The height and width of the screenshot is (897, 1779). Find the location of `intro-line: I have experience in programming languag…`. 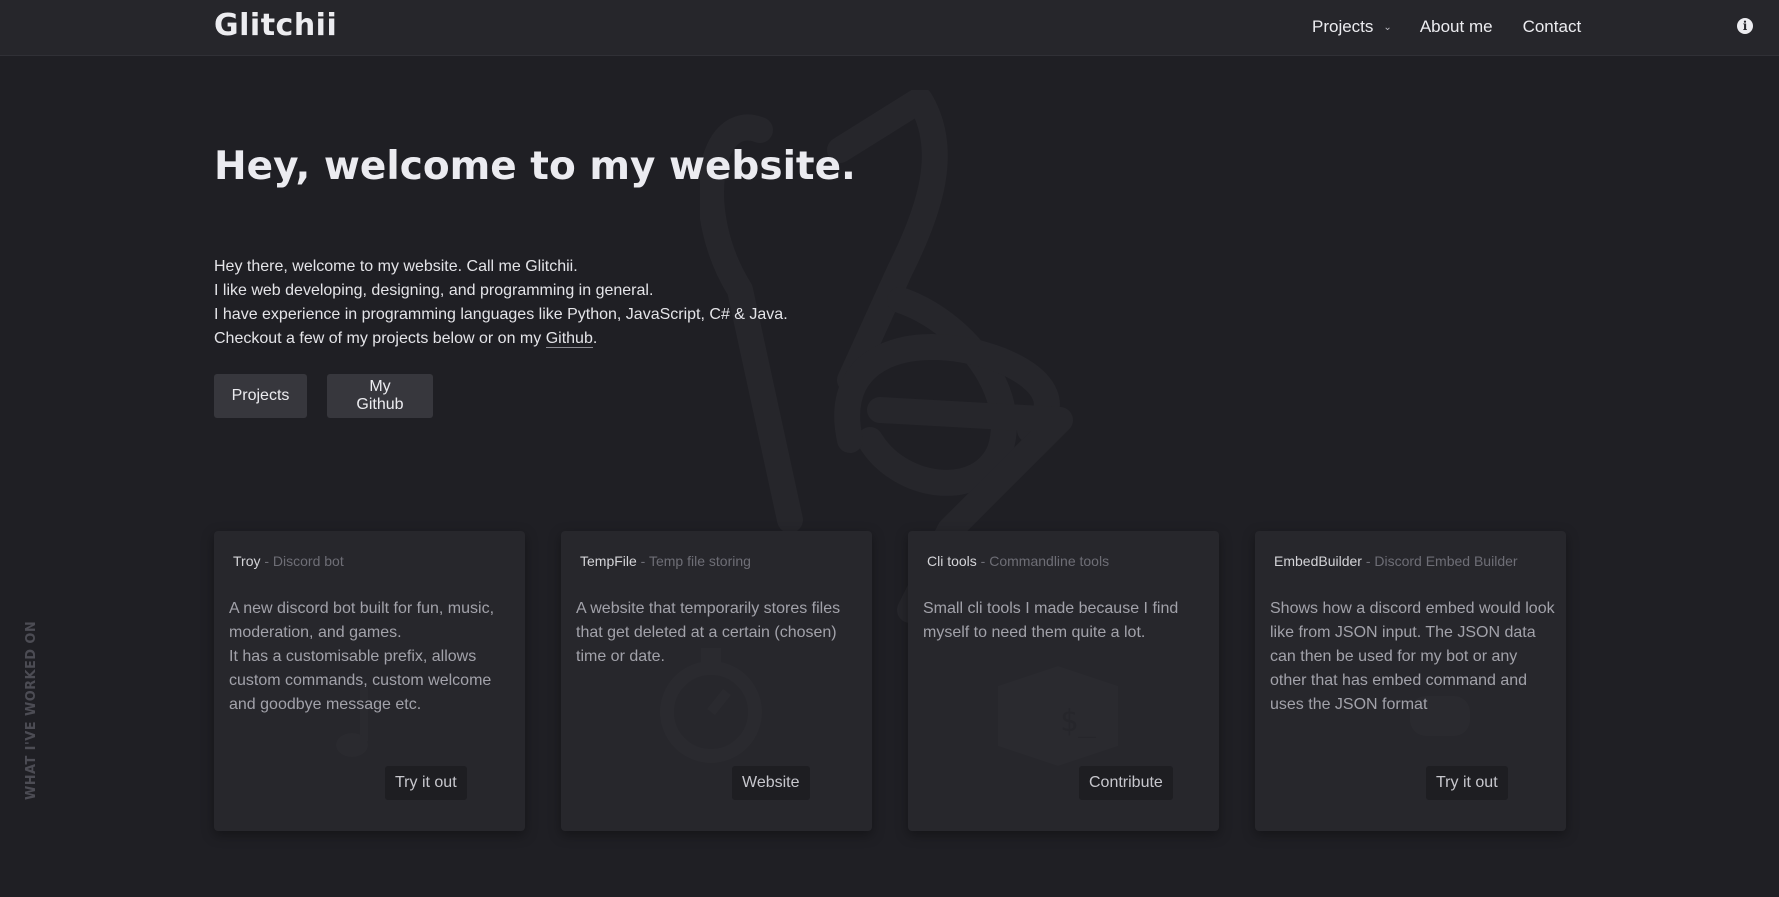

intro-line: I have experience in programming languag… is located at coordinates (501, 314).